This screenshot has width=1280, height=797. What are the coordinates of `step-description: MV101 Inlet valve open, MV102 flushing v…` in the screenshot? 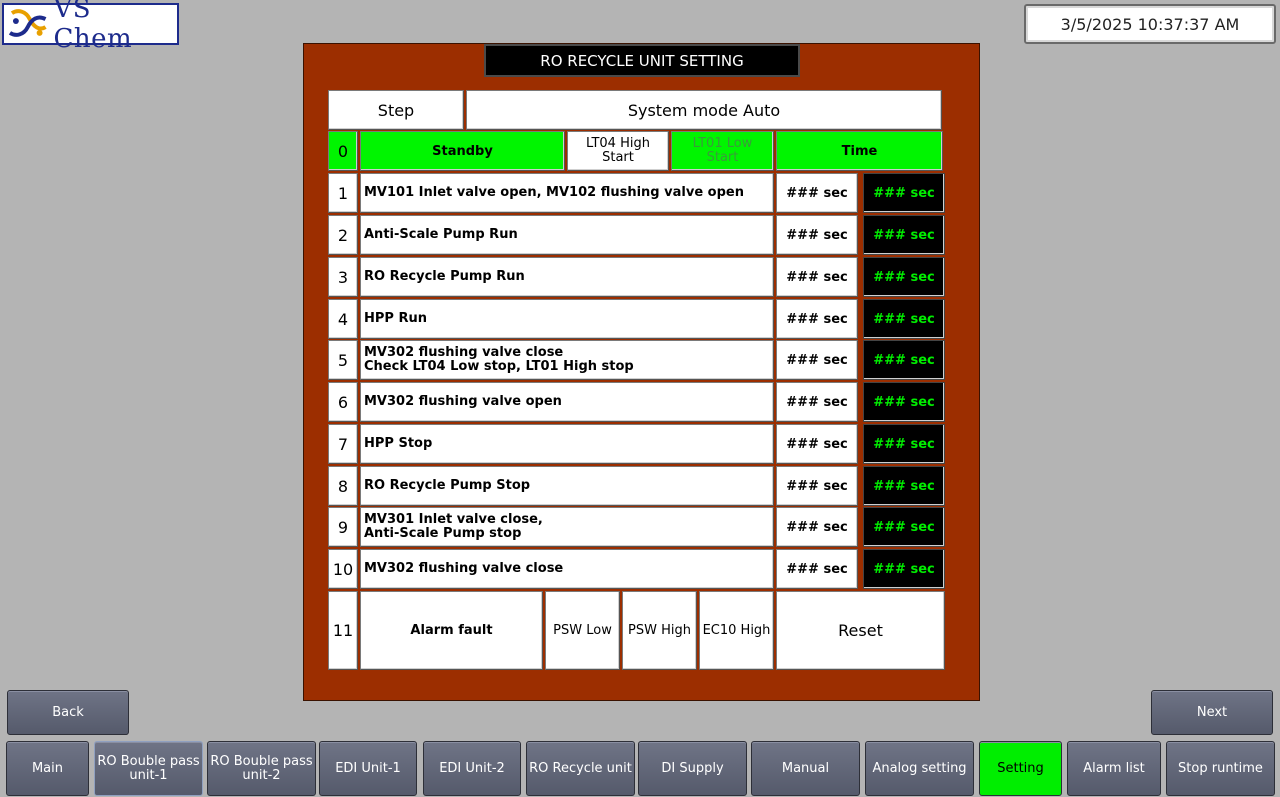 It's located at (567, 193).